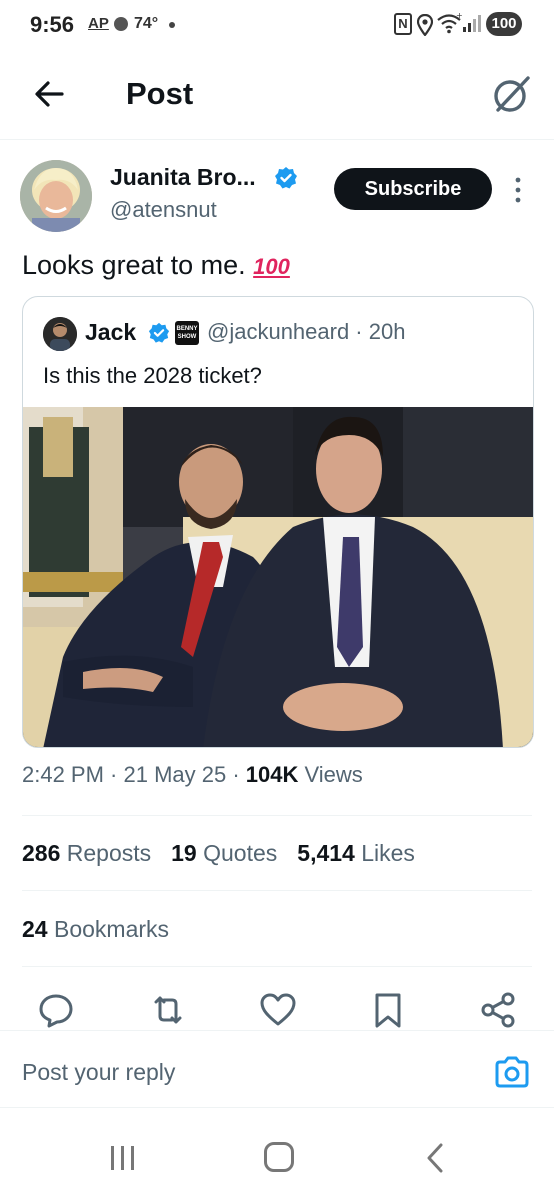 The image size is (554, 1200). I want to click on bookmarks-stat: 24 Bookmarks, so click(95, 929).